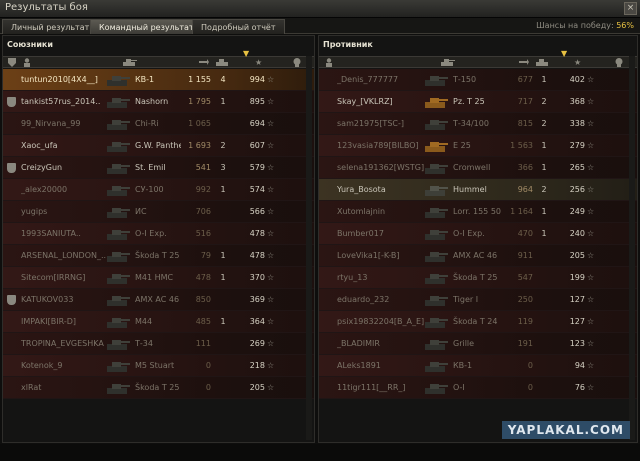  I want to click on enemies-scrollbar, so click(632, 248).